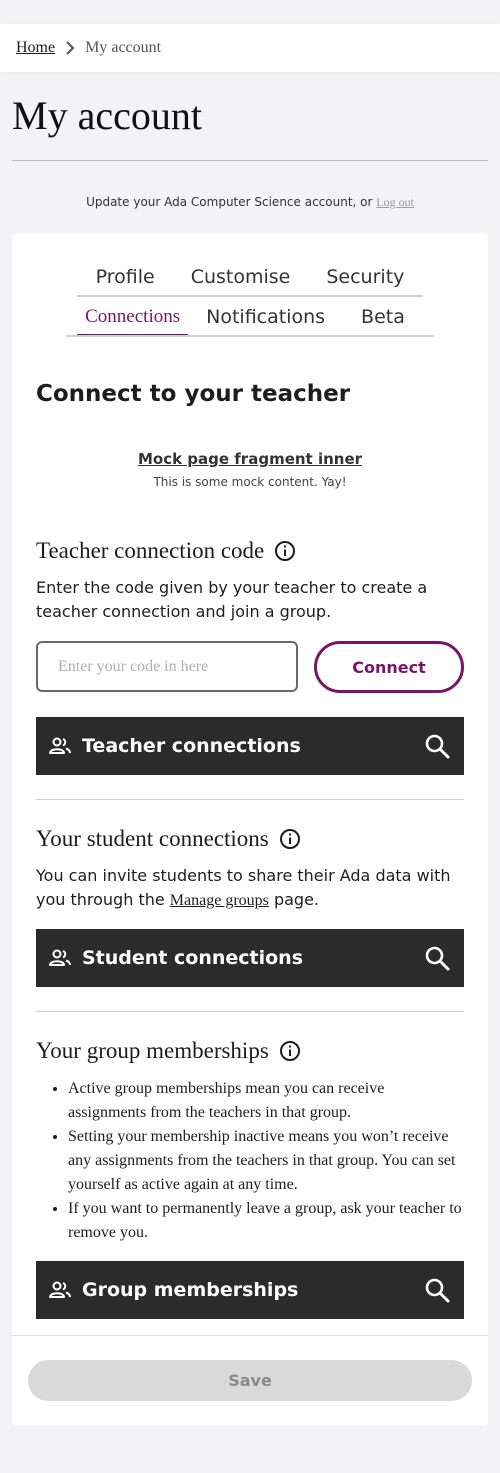 This screenshot has width=500, height=1473. I want to click on groups-heading: Your group memberships, so click(168, 1051).